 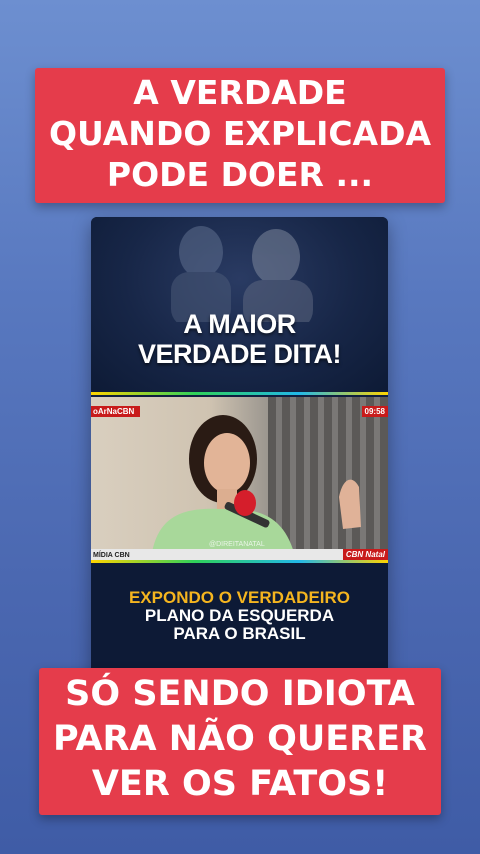 I want to click on program-hashtag: oArNaCBN, so click(x=116, y=411).